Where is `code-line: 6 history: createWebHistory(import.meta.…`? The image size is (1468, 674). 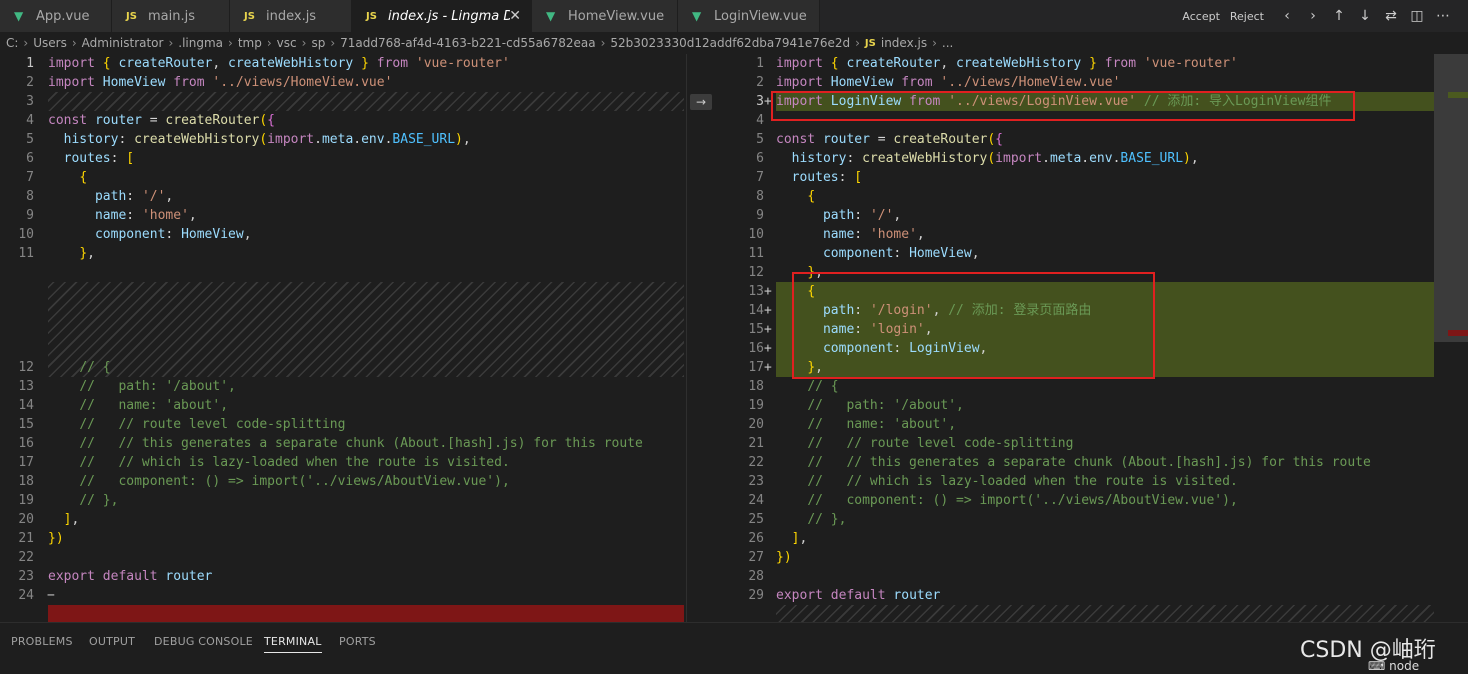
code-line: 6 history: createWebHistory(import.meta.… is located at coordinates (1093, 158).